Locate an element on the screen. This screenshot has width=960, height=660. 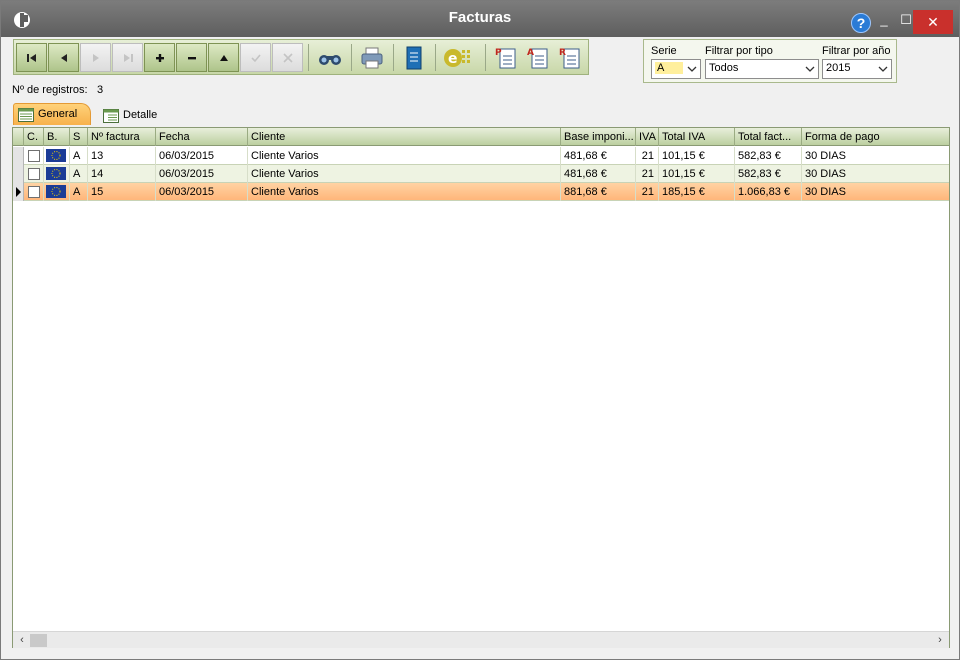
numero-cell: 14 is located at coordinates (122, 174).